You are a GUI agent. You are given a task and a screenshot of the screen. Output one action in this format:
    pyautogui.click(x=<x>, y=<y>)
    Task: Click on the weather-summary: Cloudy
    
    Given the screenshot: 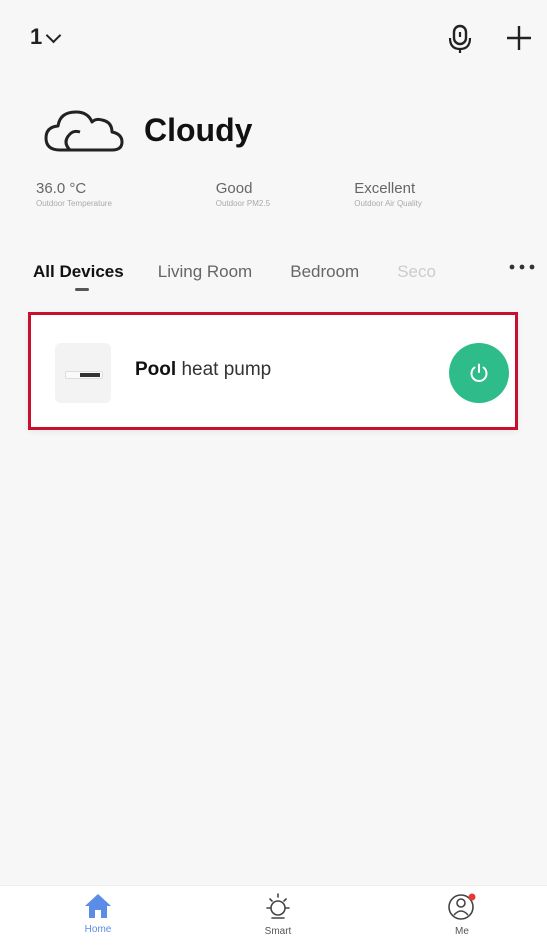 What is the action you would take?
    pyautogui.click(x=146, y=130)
    